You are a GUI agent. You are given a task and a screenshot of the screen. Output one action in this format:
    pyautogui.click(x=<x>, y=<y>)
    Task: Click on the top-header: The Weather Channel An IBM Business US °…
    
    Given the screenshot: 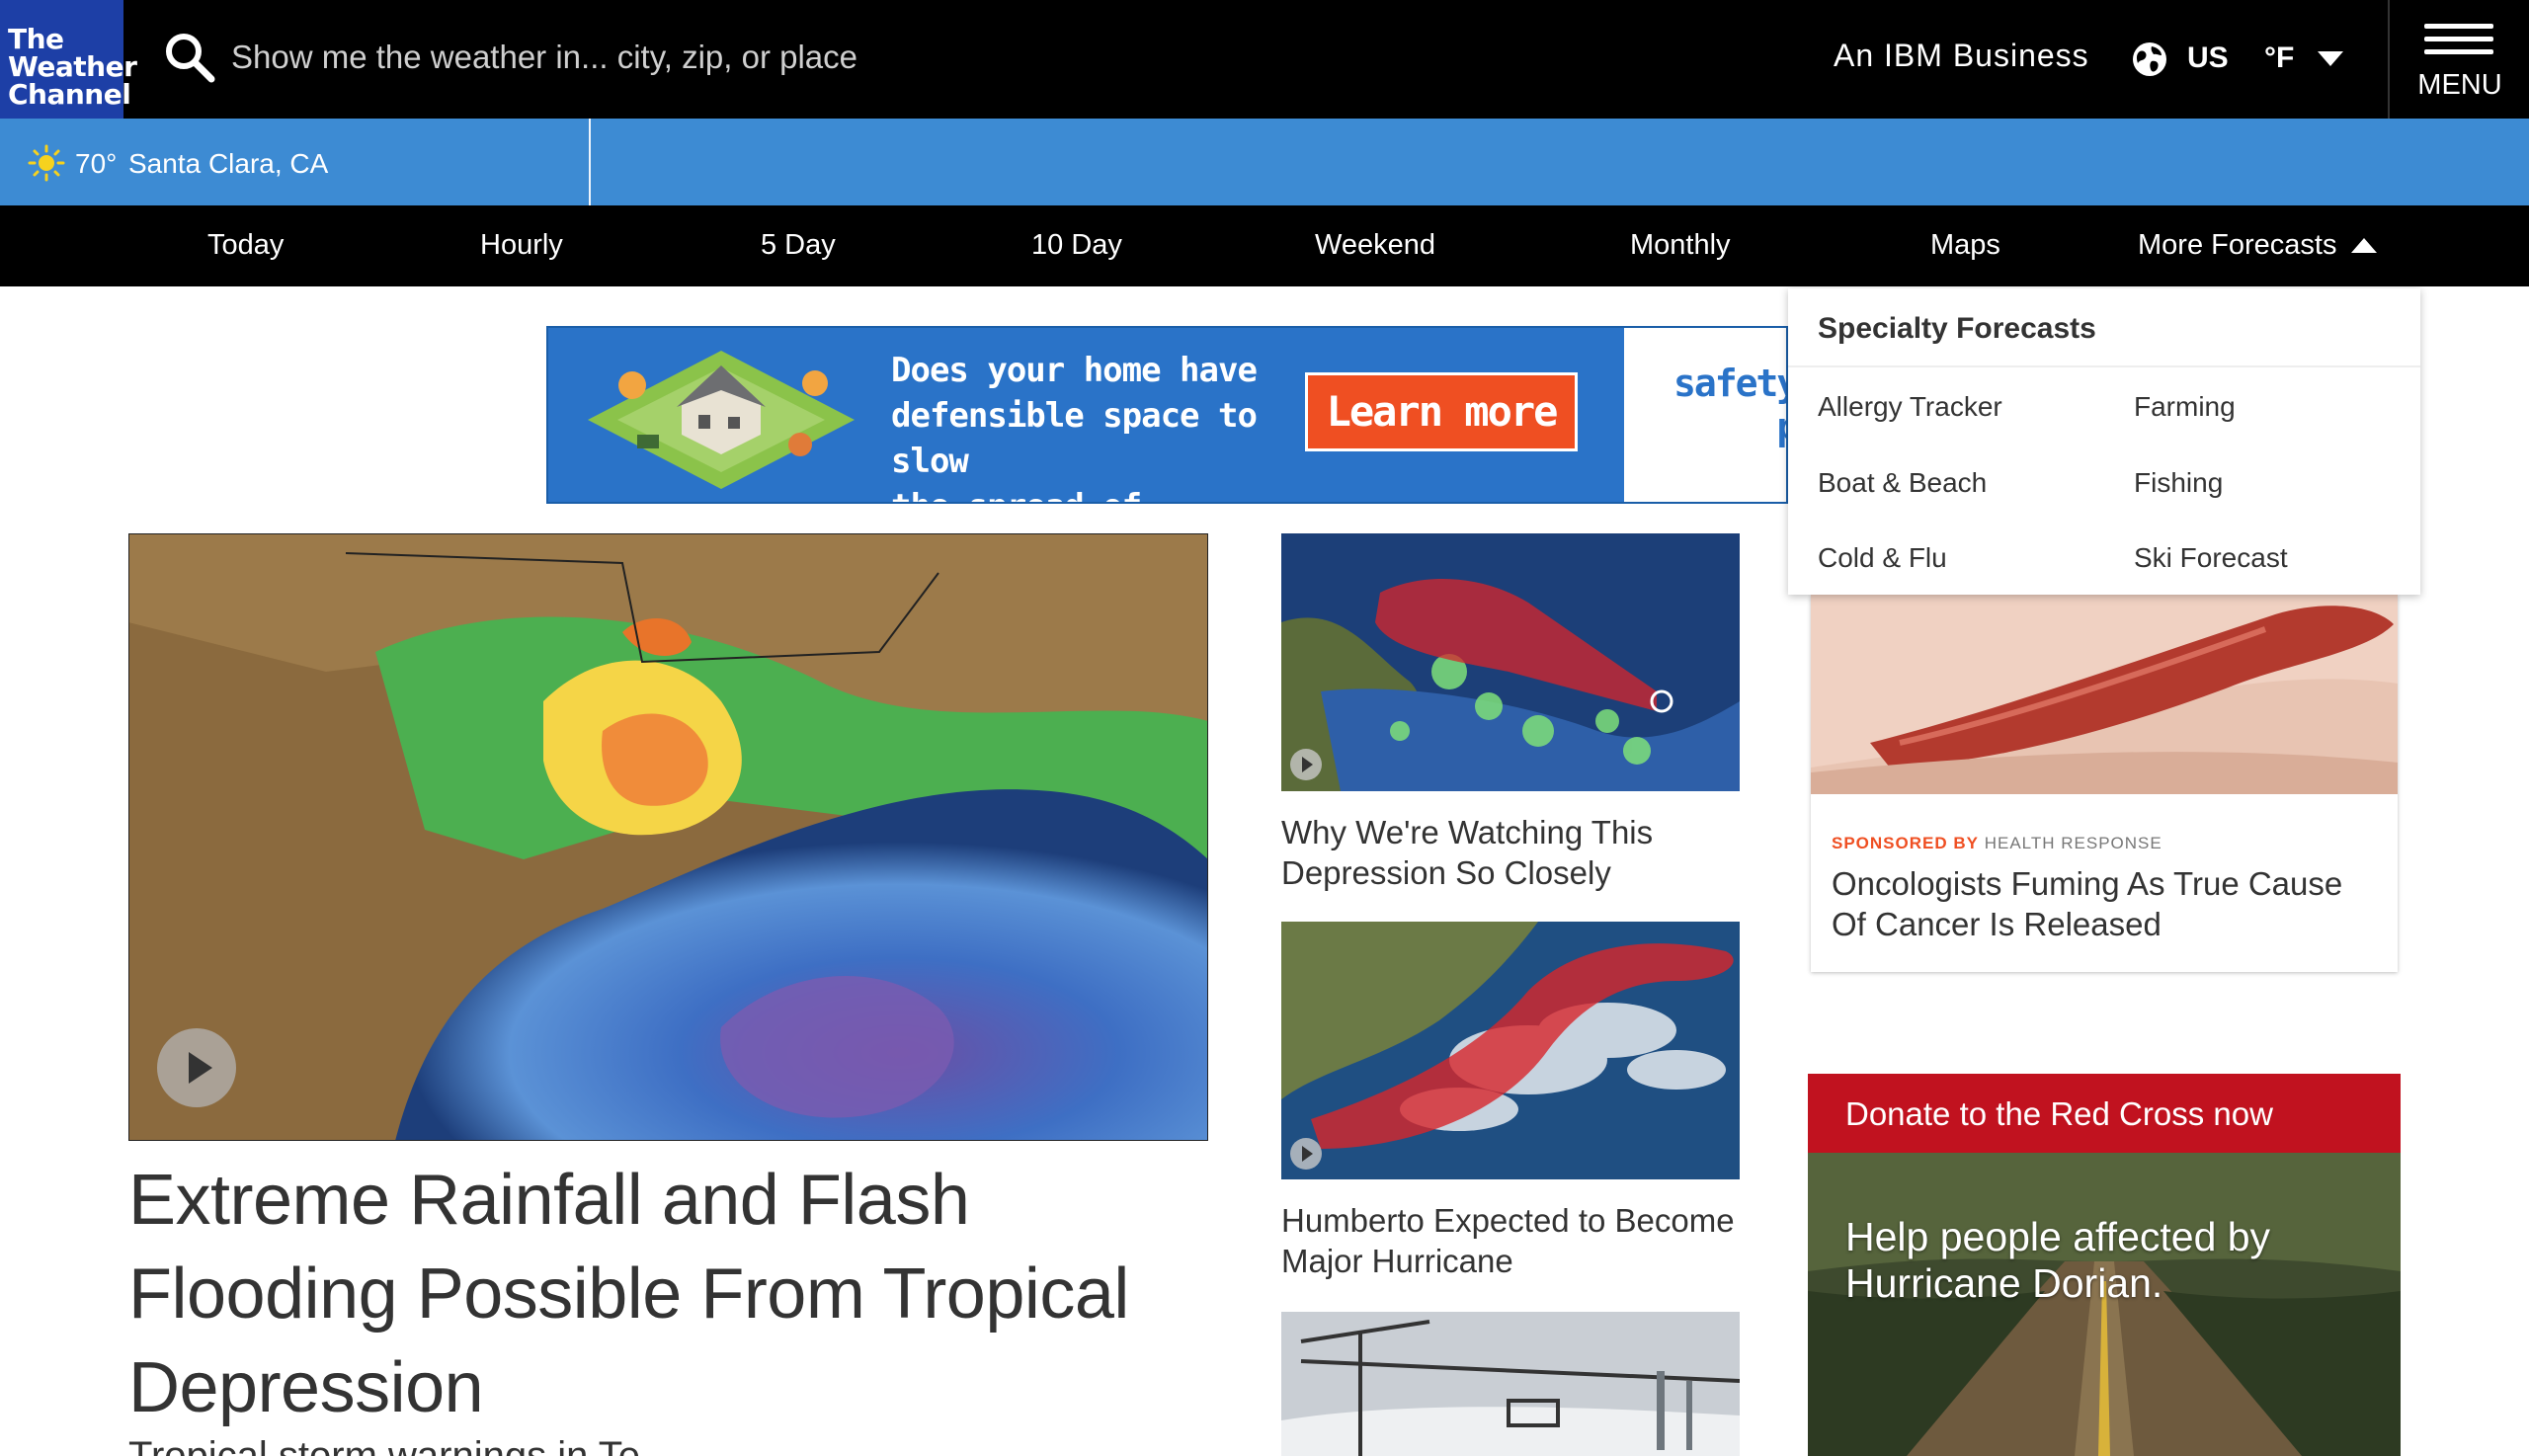 What is the action you would take?
    pyautogui.click(x=1264, y=59)
    